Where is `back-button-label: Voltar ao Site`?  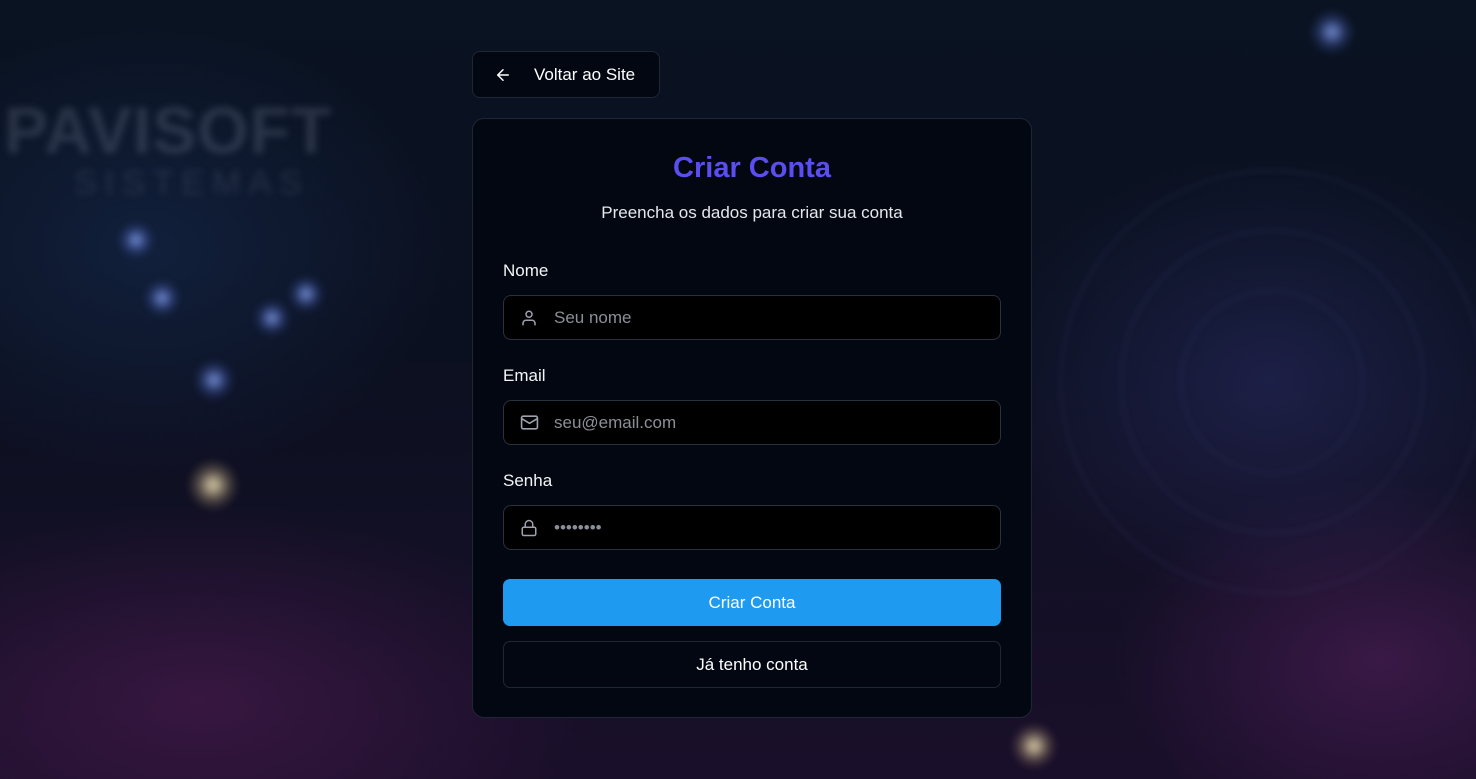 back-button-label: Voltar ao Site is located at coordinates (585, 74).